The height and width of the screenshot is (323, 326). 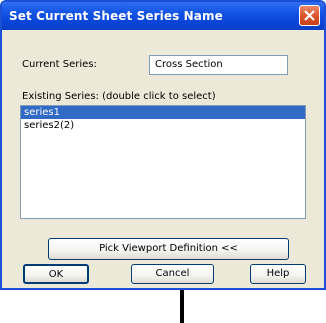 I want to click on cancel-button: Cancel, so click(x=172, y=274).